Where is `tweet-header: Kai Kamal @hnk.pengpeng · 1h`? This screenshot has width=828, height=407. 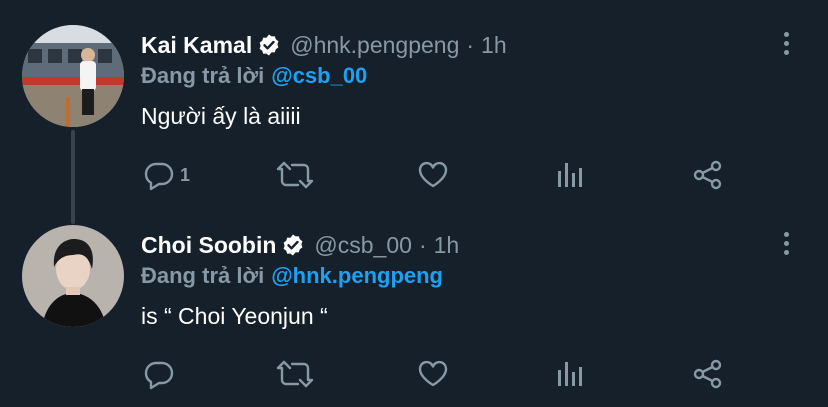
tweet-header: Kai Kamal @hnk.pengpeng · 1h is located at coordinates (324, 45).